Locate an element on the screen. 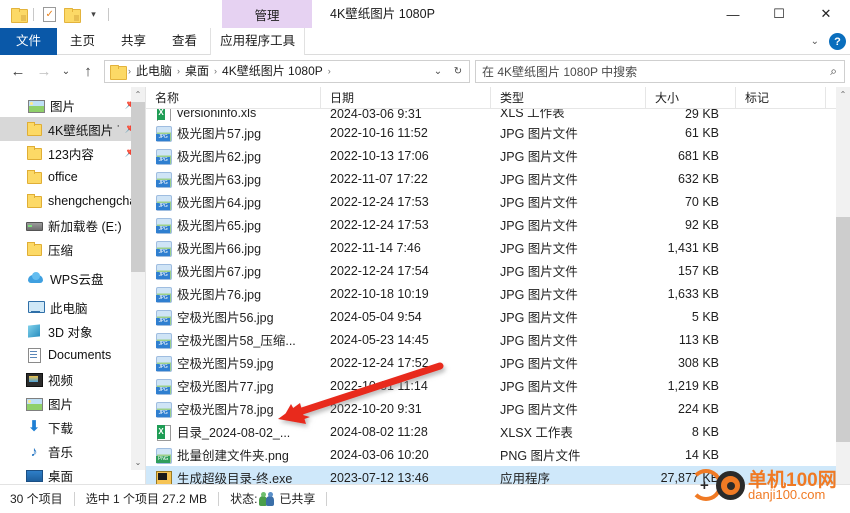  navigation-scrollbar: ⌃ ⌄ is located at coordinates (138, 278).